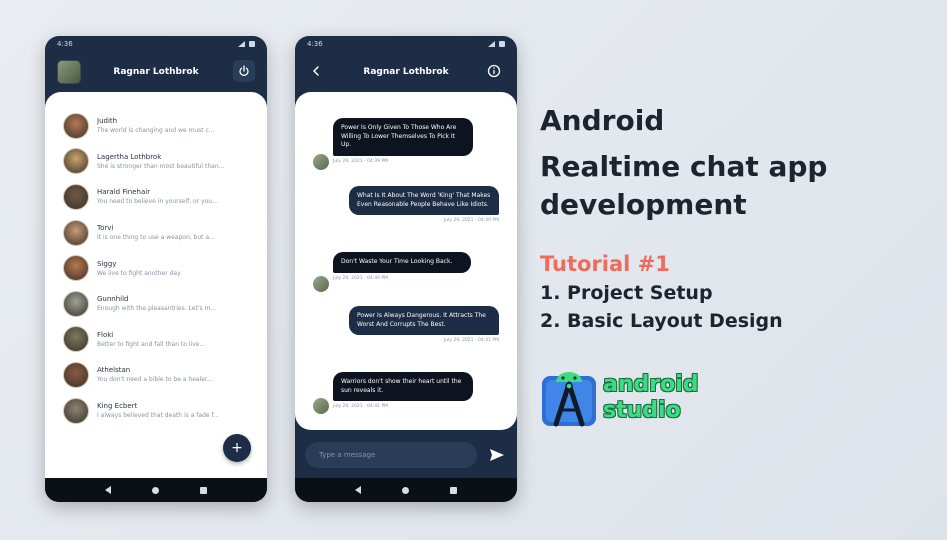 The image size is (947, 540). What do you see at coordinates (642, 410) in the screenshot?
I see `logo-text-studio: studio` at bounding box center [642, 410].